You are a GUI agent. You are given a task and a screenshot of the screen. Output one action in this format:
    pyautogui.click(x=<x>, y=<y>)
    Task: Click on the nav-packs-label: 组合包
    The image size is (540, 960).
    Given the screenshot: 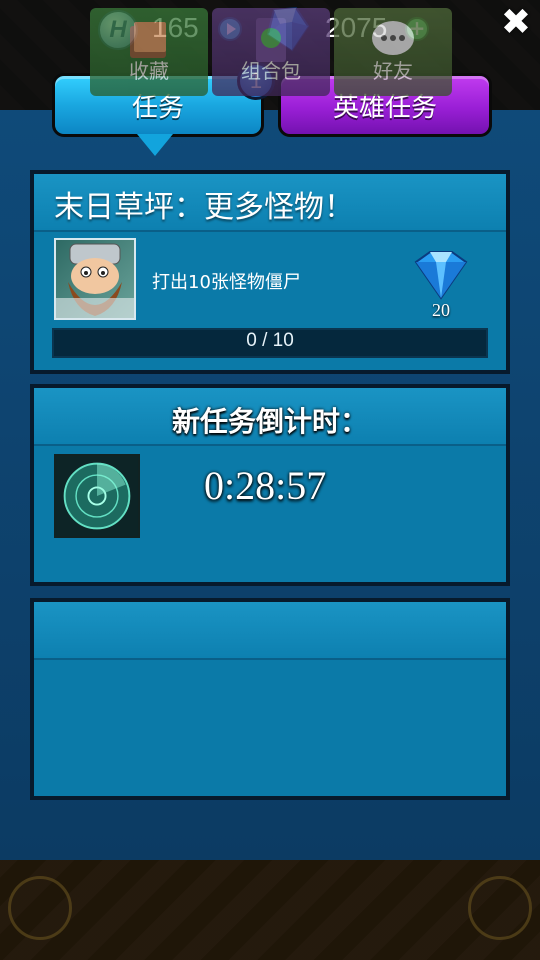 What is the action you would take?
    pyautogui.click(x=271, y=71)
    